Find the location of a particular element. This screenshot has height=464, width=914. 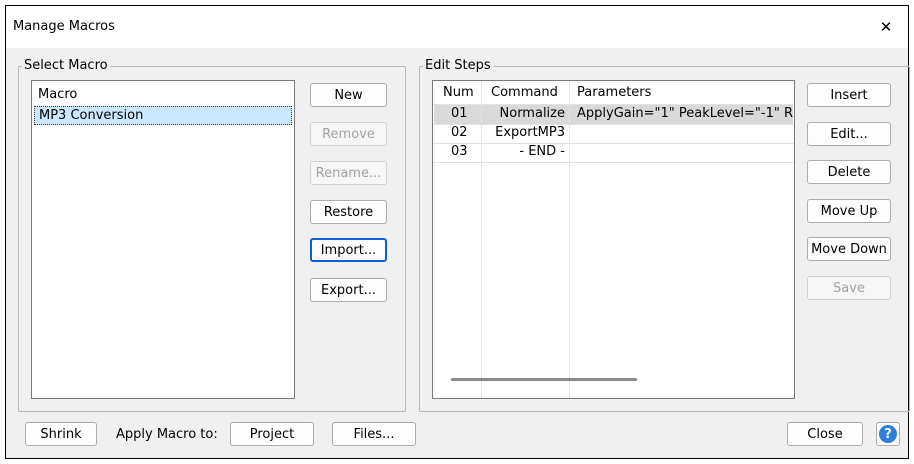

step-command: Normalize is located at coordinates (525, 114).